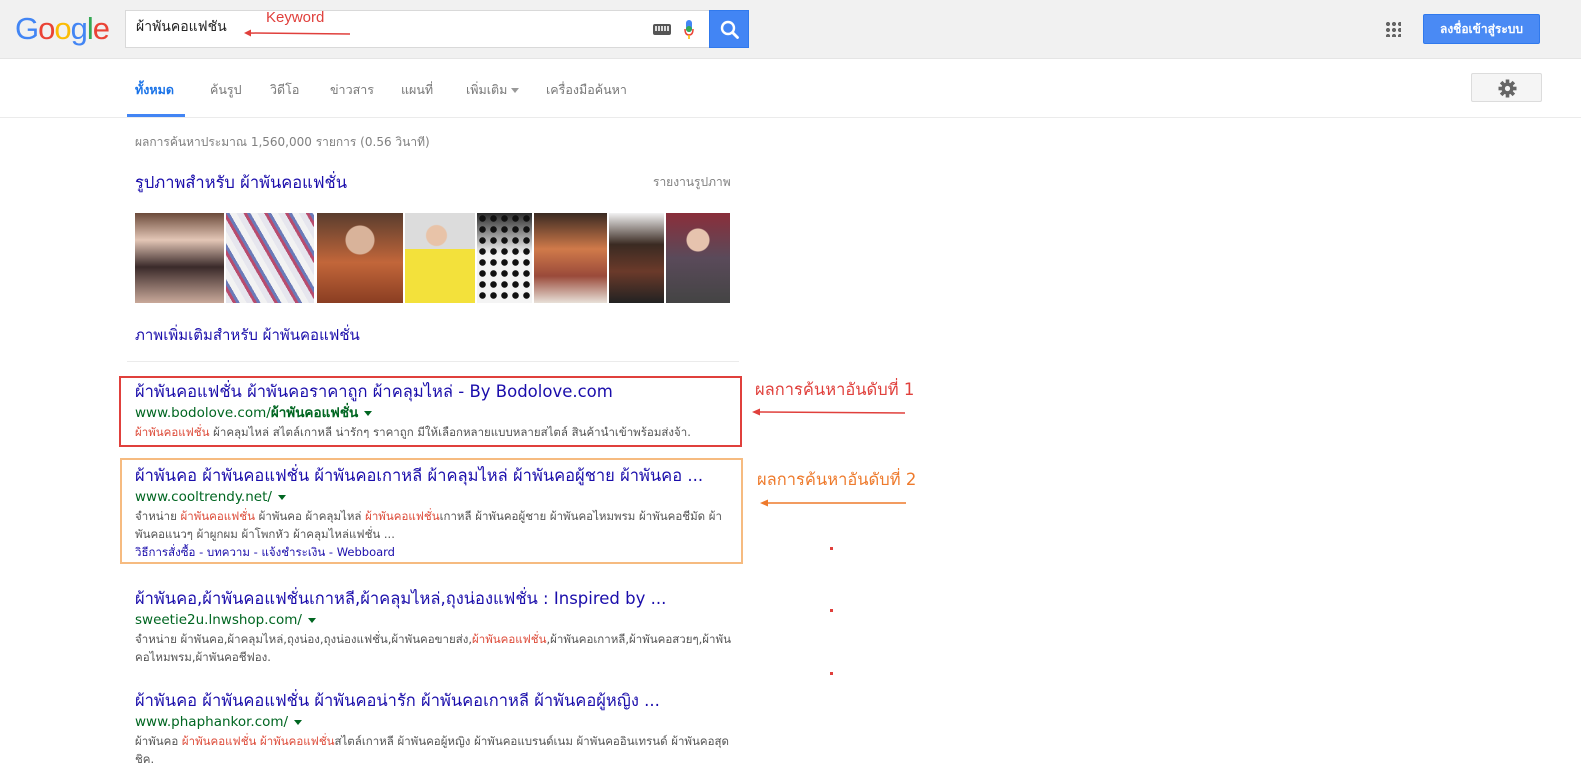 This screenshot has height=775, width=1581. What do you see at coordinates (247, 335) in the screenshot?
I see `more-images-link: ภาพเพิ่มเติมสำหรับ ผ้าพันคอแฟชั่น` at bounding box center [247, 335].